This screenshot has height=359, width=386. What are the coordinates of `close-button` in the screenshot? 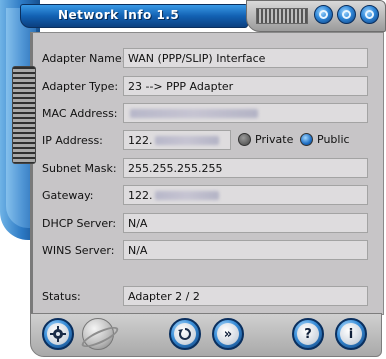 It's located at (369, 14).